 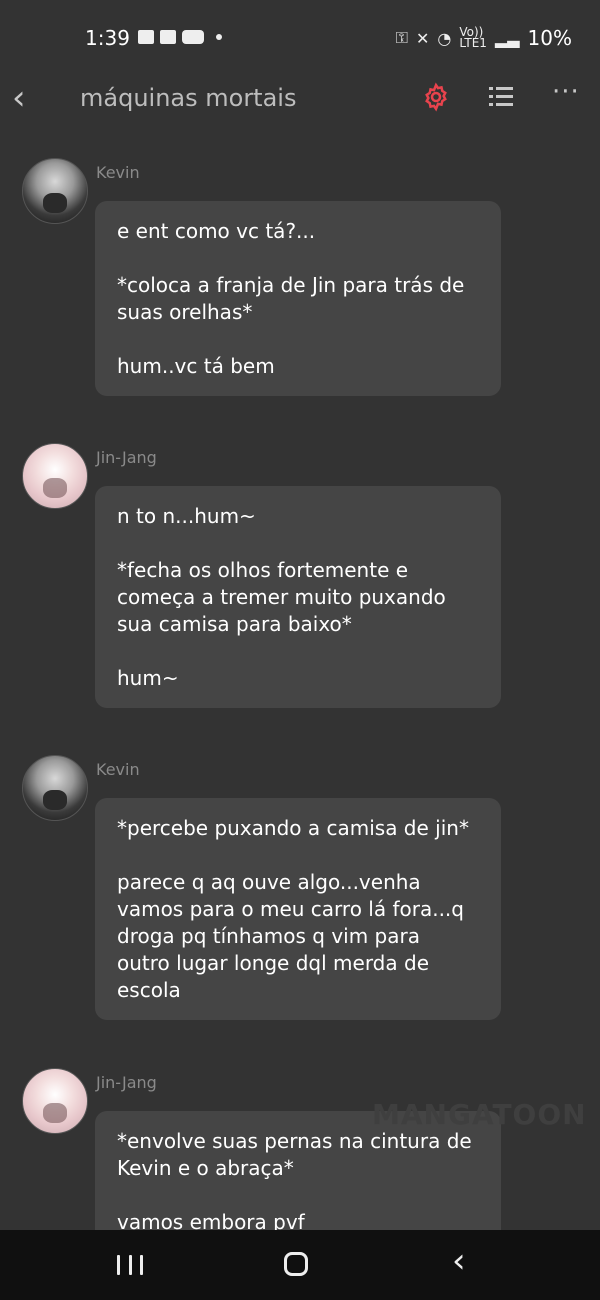 What do you see at coordinates (293, 828) in the screenshot?
I see `message-text: *percebe puxando a camisa de jin*` at bounding box center [293, 828].